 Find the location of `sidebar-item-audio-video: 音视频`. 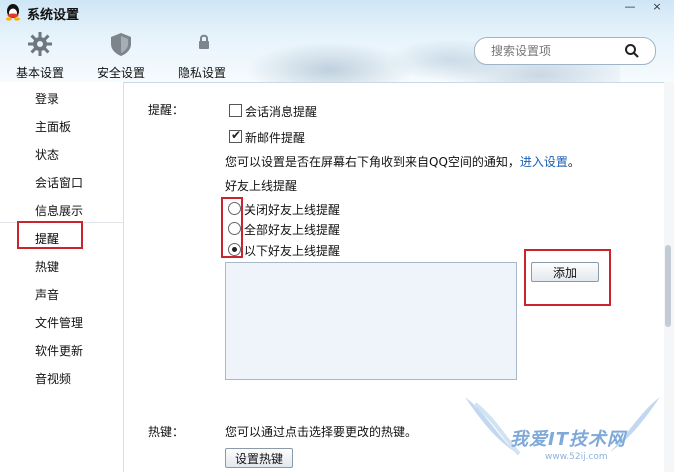

sidebar-item-audio-video: 音视频 is located at coordinates (53, 378).